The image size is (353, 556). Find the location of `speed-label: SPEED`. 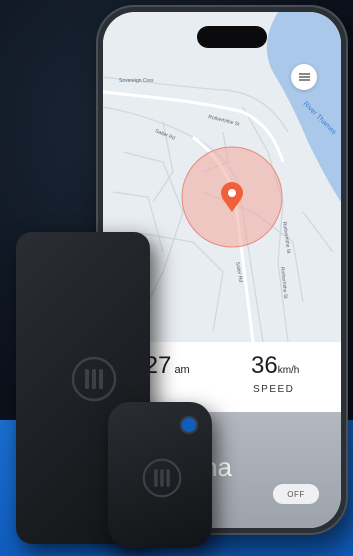

speed-label: SPEED is located at coordinates (274, 389).